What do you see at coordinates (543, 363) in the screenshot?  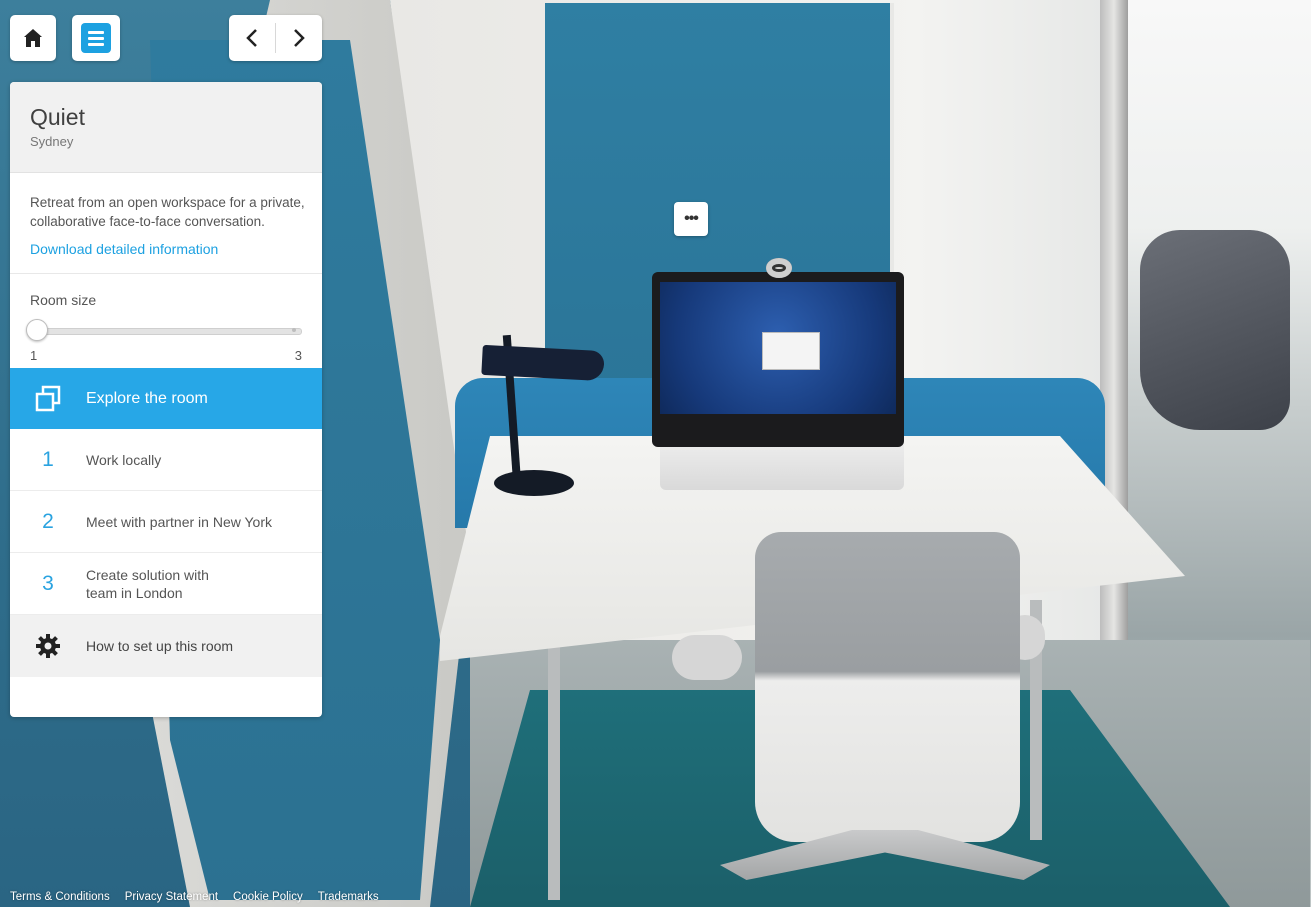 I see `lamp-head` at bounding box center [543, 363].